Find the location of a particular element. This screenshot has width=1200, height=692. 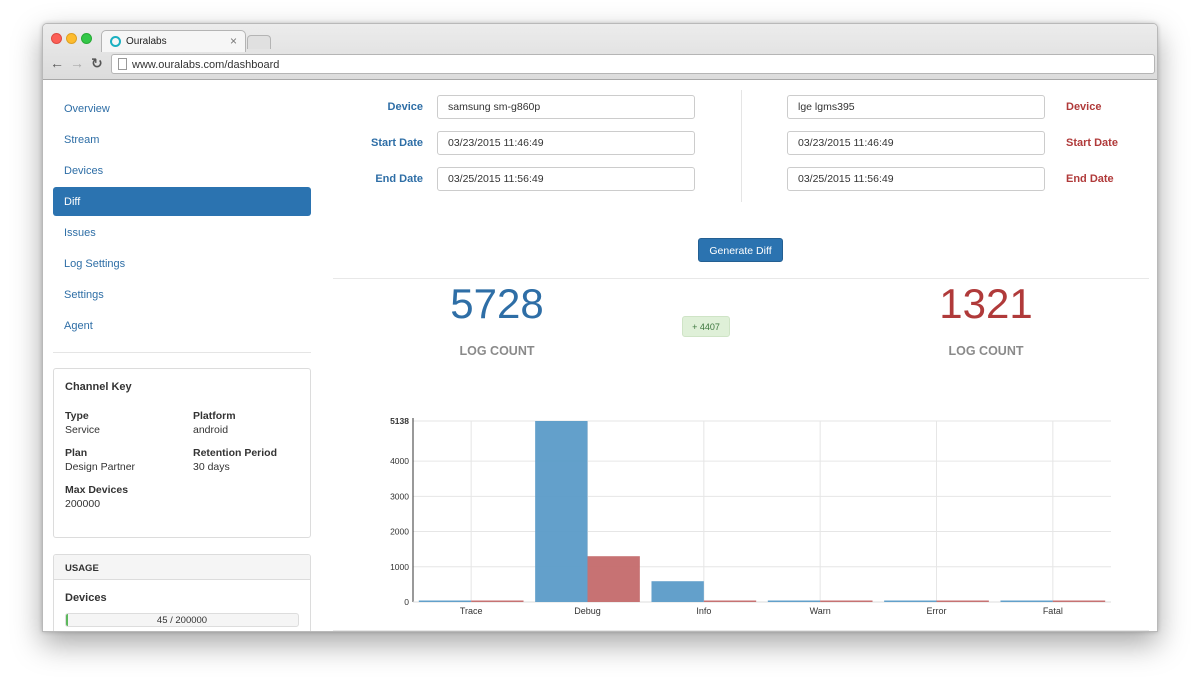

type-value: Service is located at coordinates (83, 430).